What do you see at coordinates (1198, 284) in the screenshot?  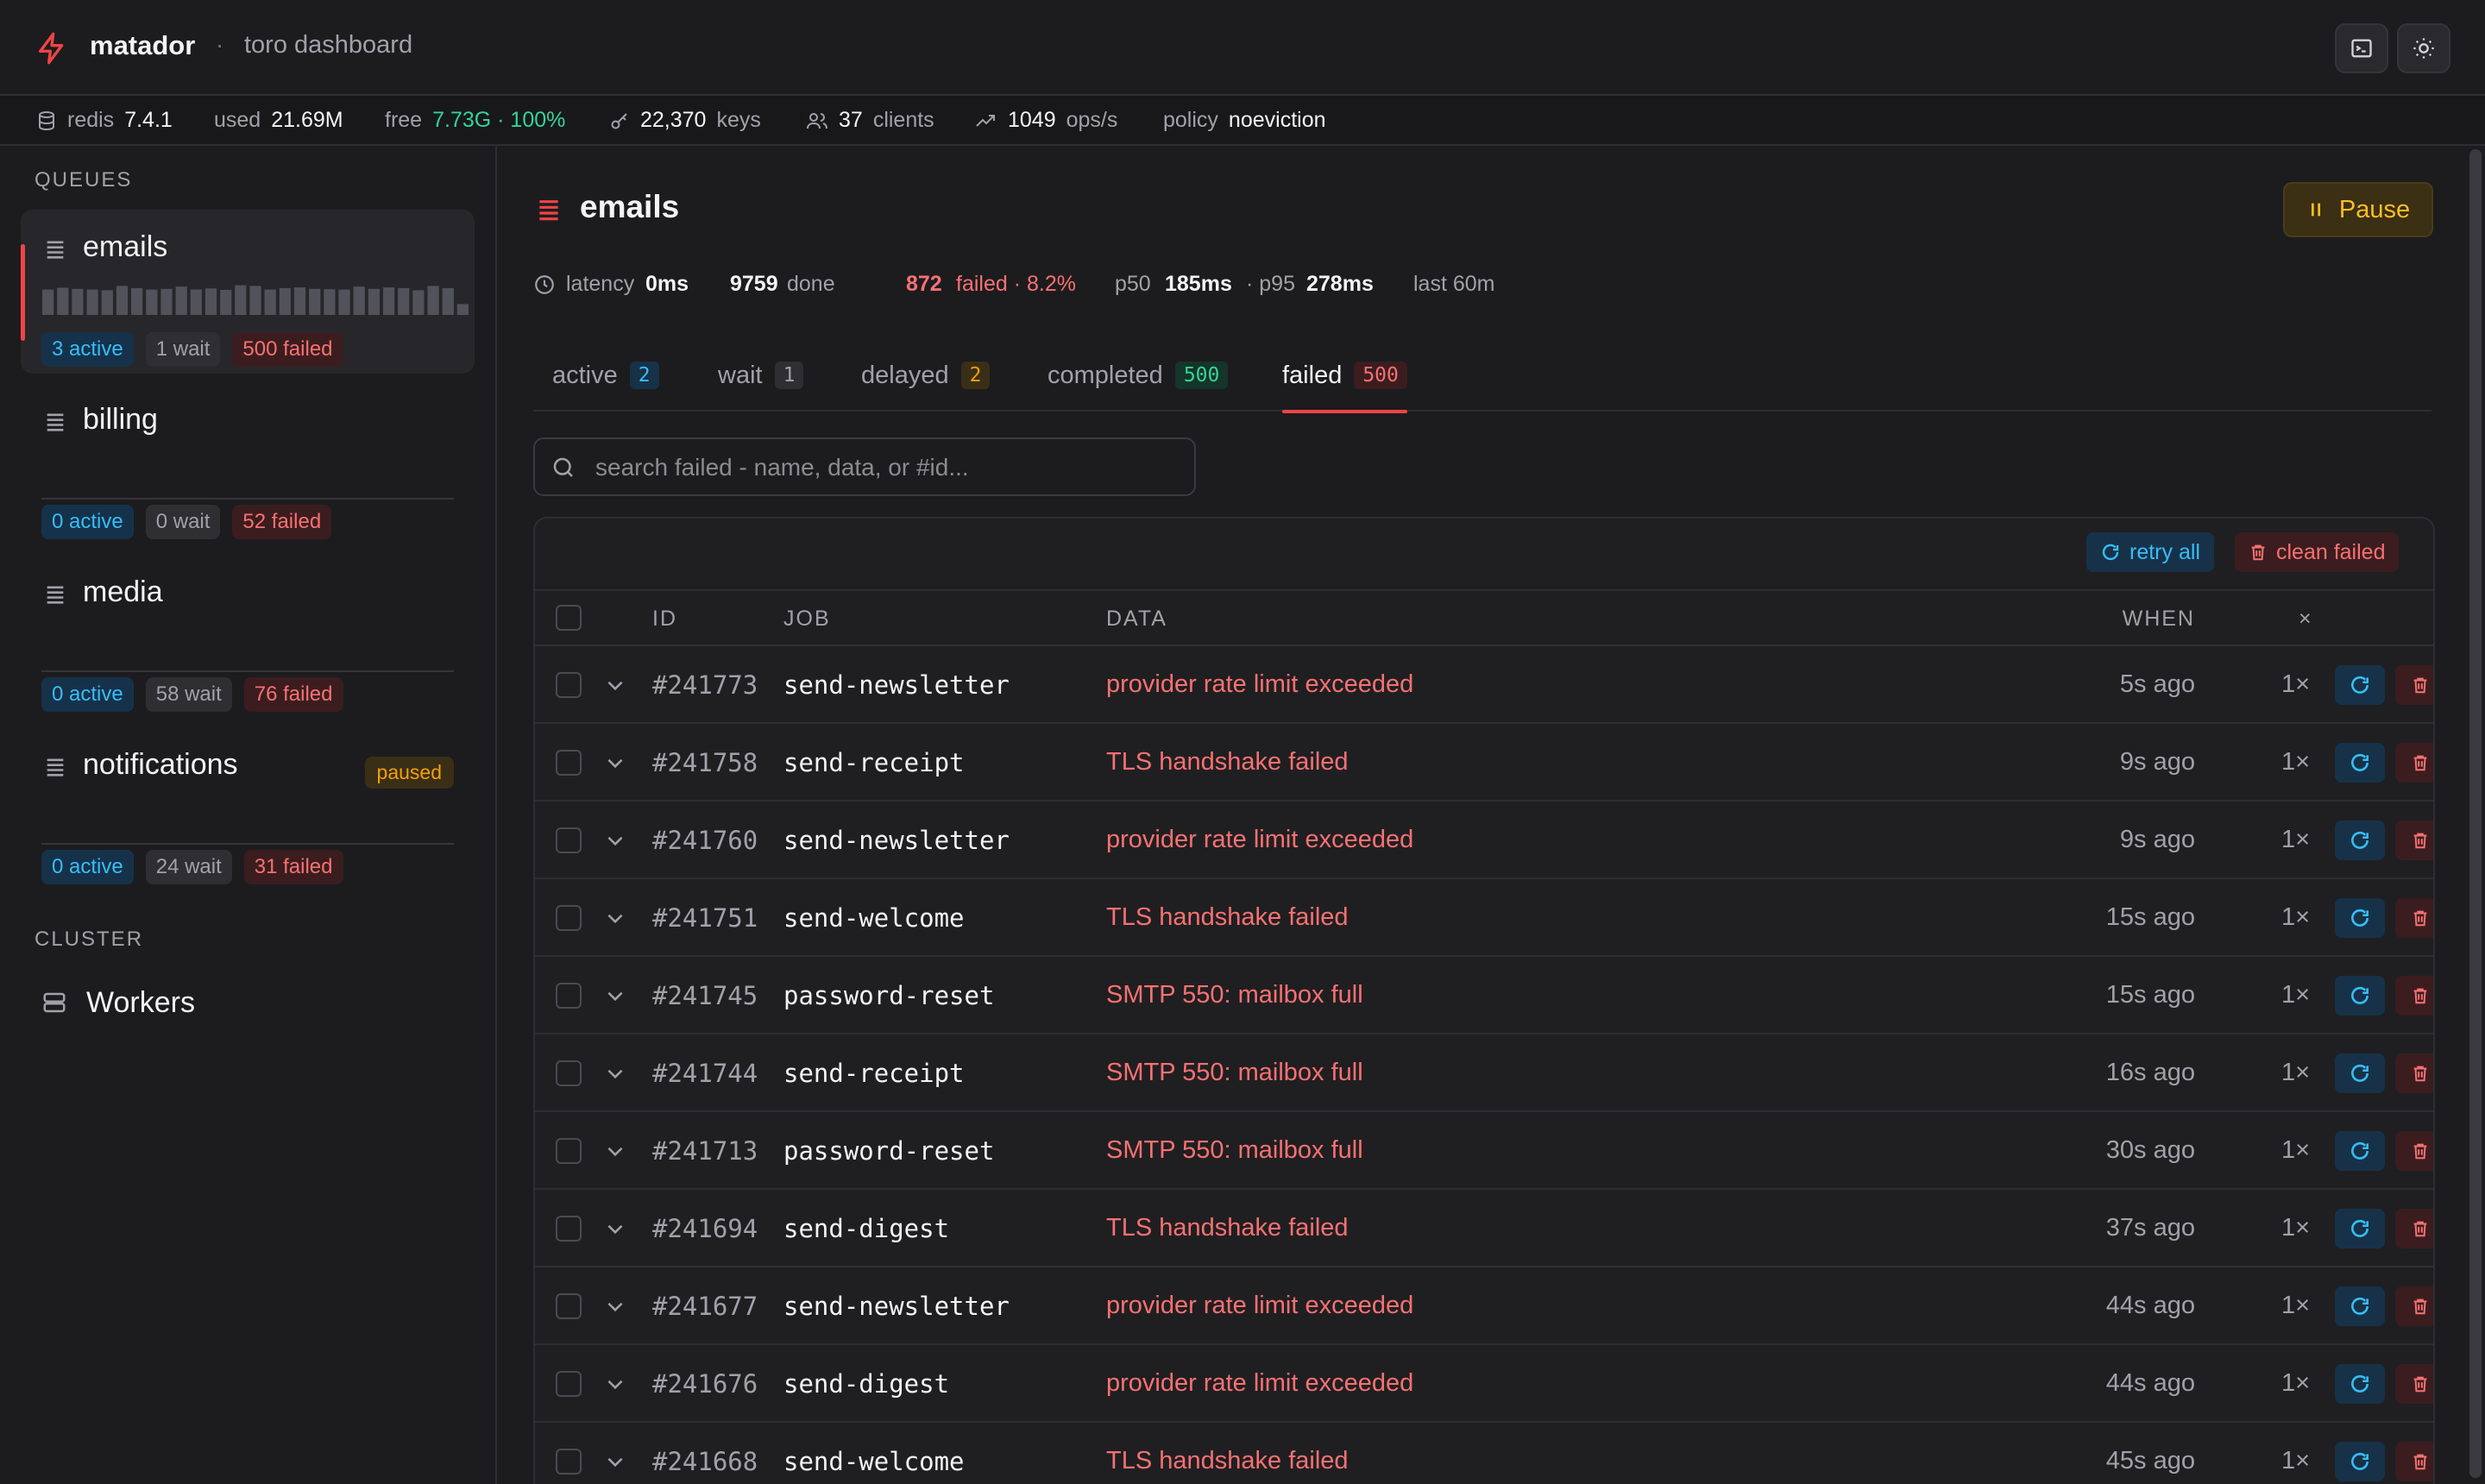 I see `p50-value: 185ms` at bounding box center [1198, 284].